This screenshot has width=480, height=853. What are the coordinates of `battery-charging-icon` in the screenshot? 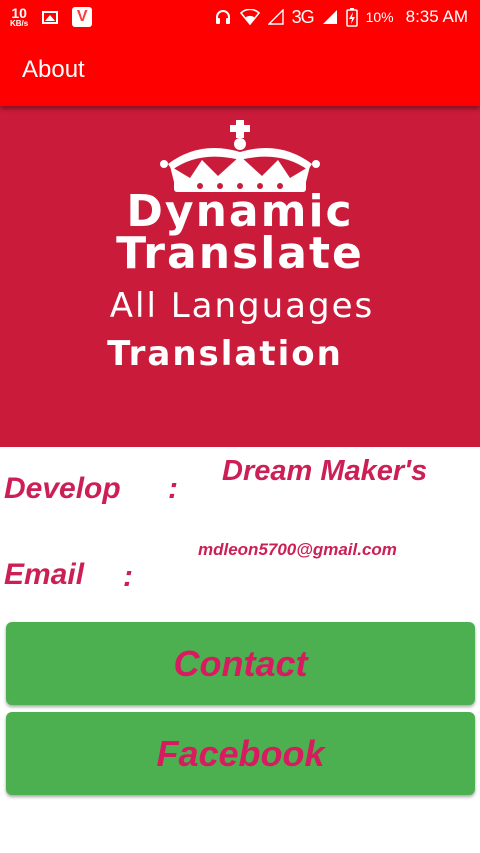 It's located at (351, 17).